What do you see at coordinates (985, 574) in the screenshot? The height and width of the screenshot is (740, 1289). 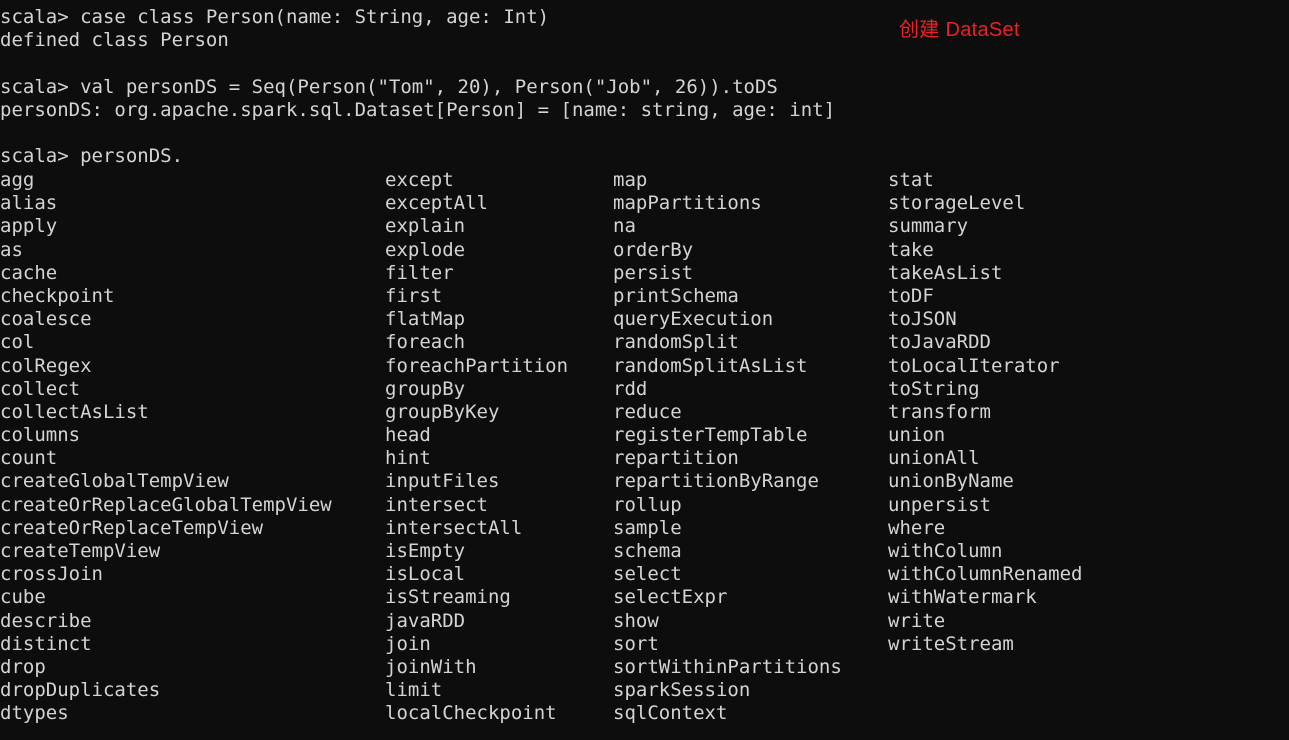 I see `completion-item: withColumnRenamed` at bounding box center [985, 574].